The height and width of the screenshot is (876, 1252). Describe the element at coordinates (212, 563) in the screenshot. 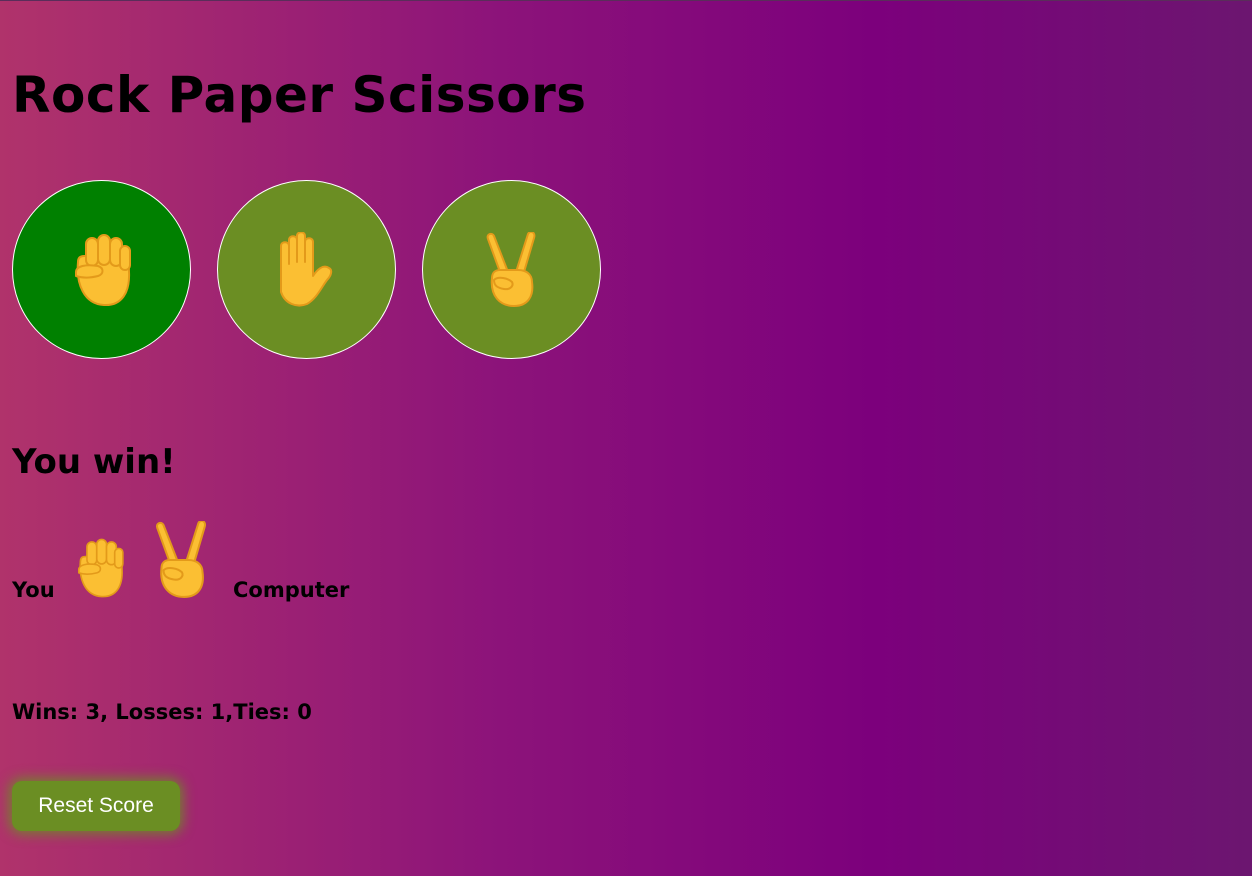

I see `moves-display: You Computer` at that location.